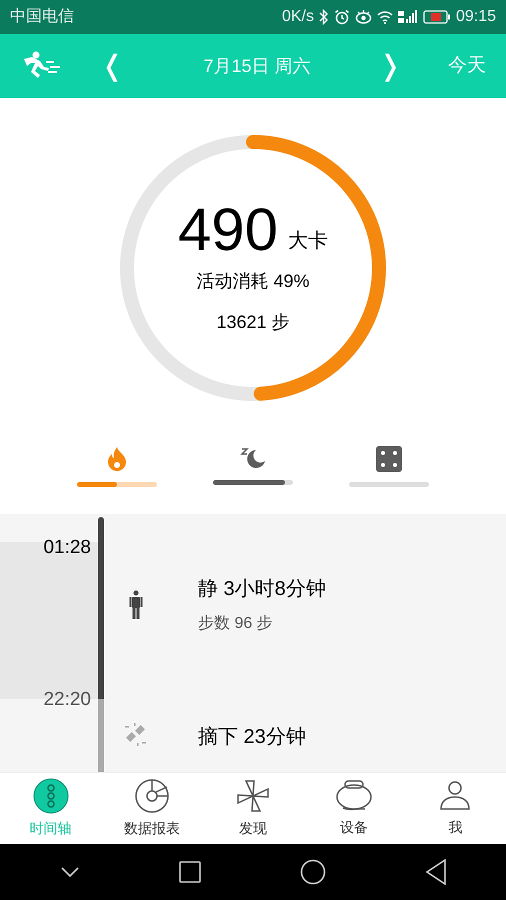 The width and height of the screenshot is (506, 900). I want to click on step-count: 13621 步, so click(253, 322).